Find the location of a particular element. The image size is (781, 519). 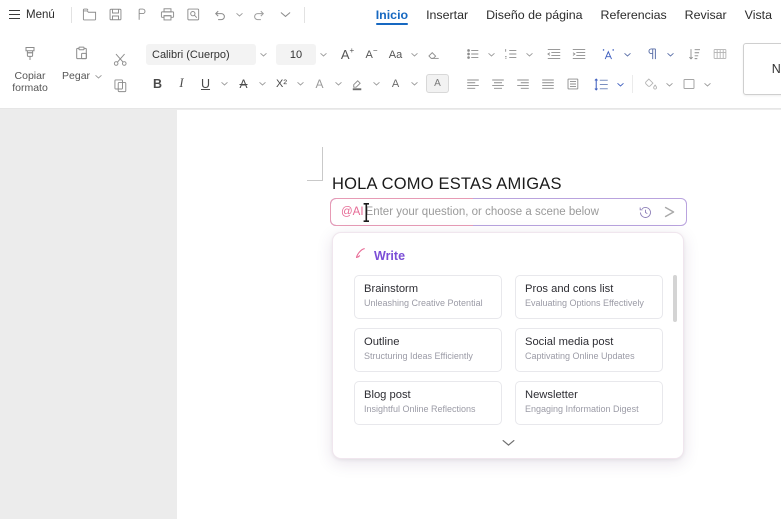

scene-card-brainstorm: Brainstorm Unleashing Creative Potential is located at coordinates (428, 297).